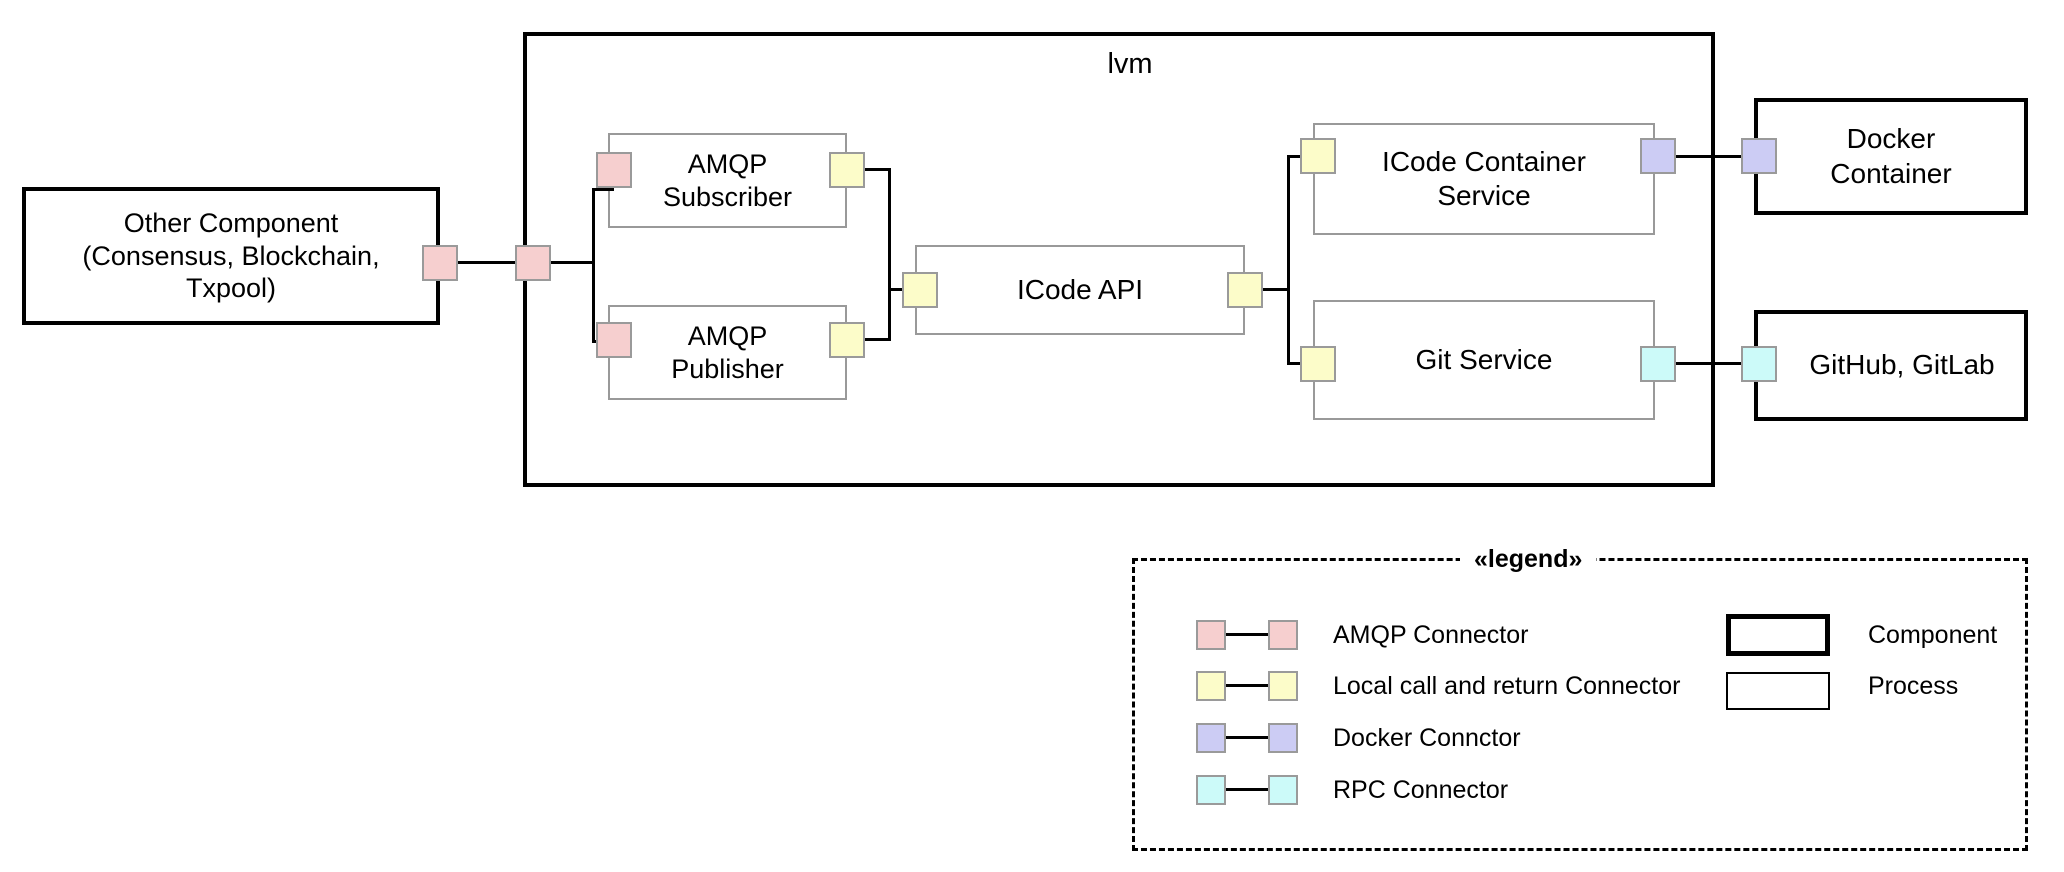 The image size is (2064, 872). I want to click on legend-swatch-rpc-right, so click(1283, 790).